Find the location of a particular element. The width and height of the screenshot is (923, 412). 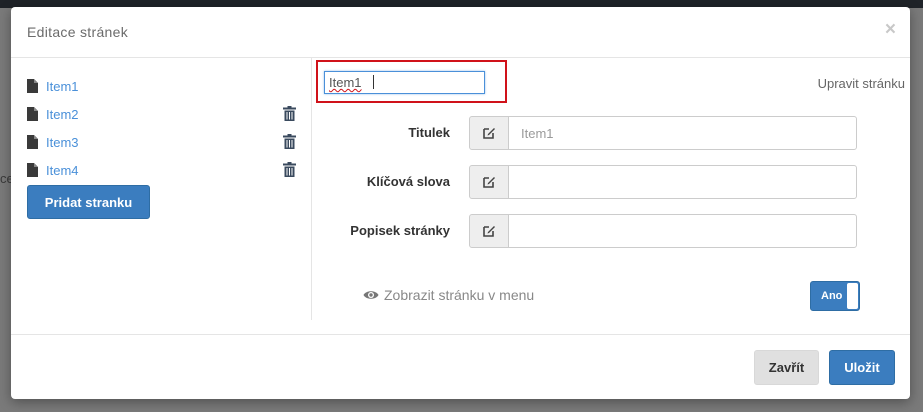

show-in-menu-toggle: Ano is located at coordinates (835, 296).